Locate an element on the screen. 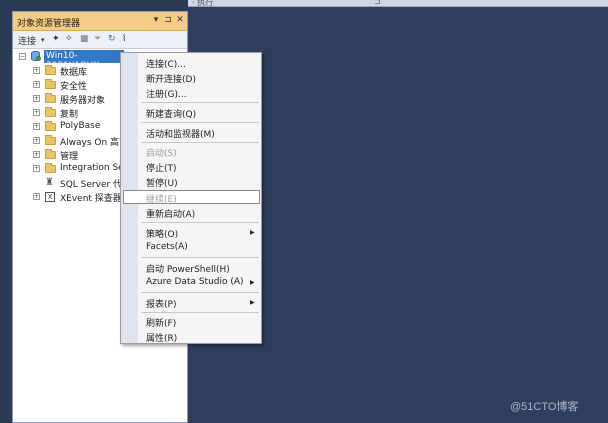 Image resolution: width=608 pixels, height=423 pixels. panel-title: 对象资源管理器 is located at coordinates (49, 24).